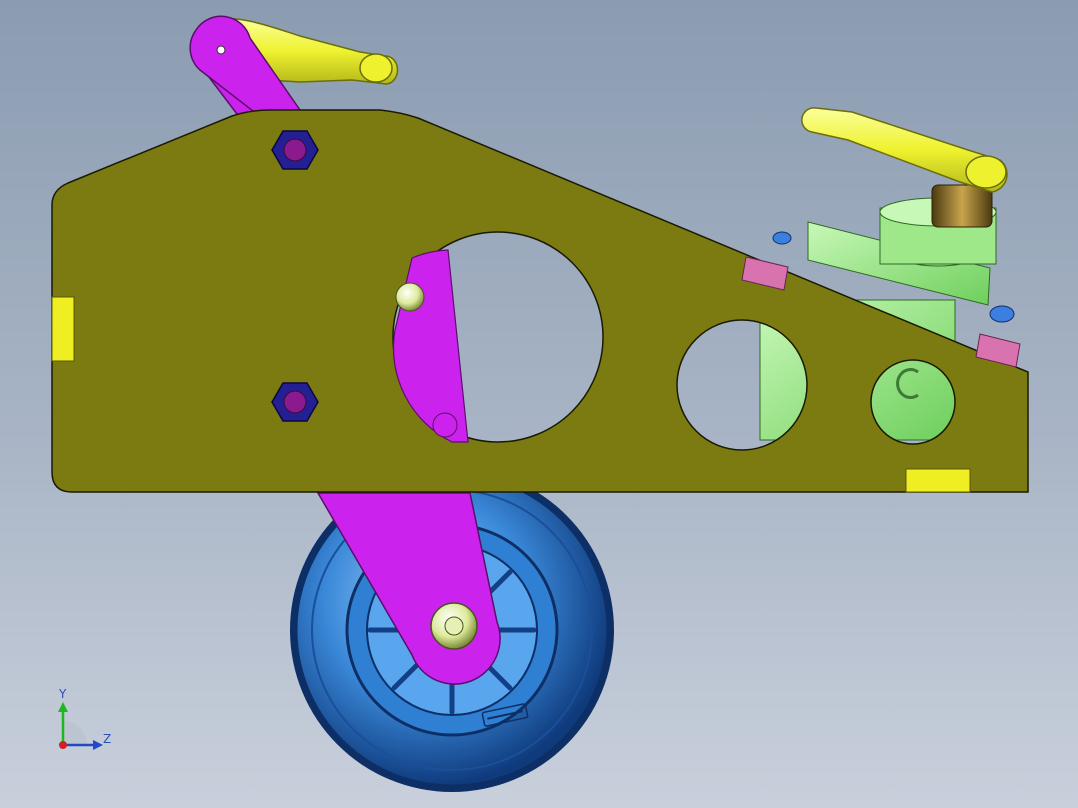  I want to click on hex-nut-lower, so click(295, 402).